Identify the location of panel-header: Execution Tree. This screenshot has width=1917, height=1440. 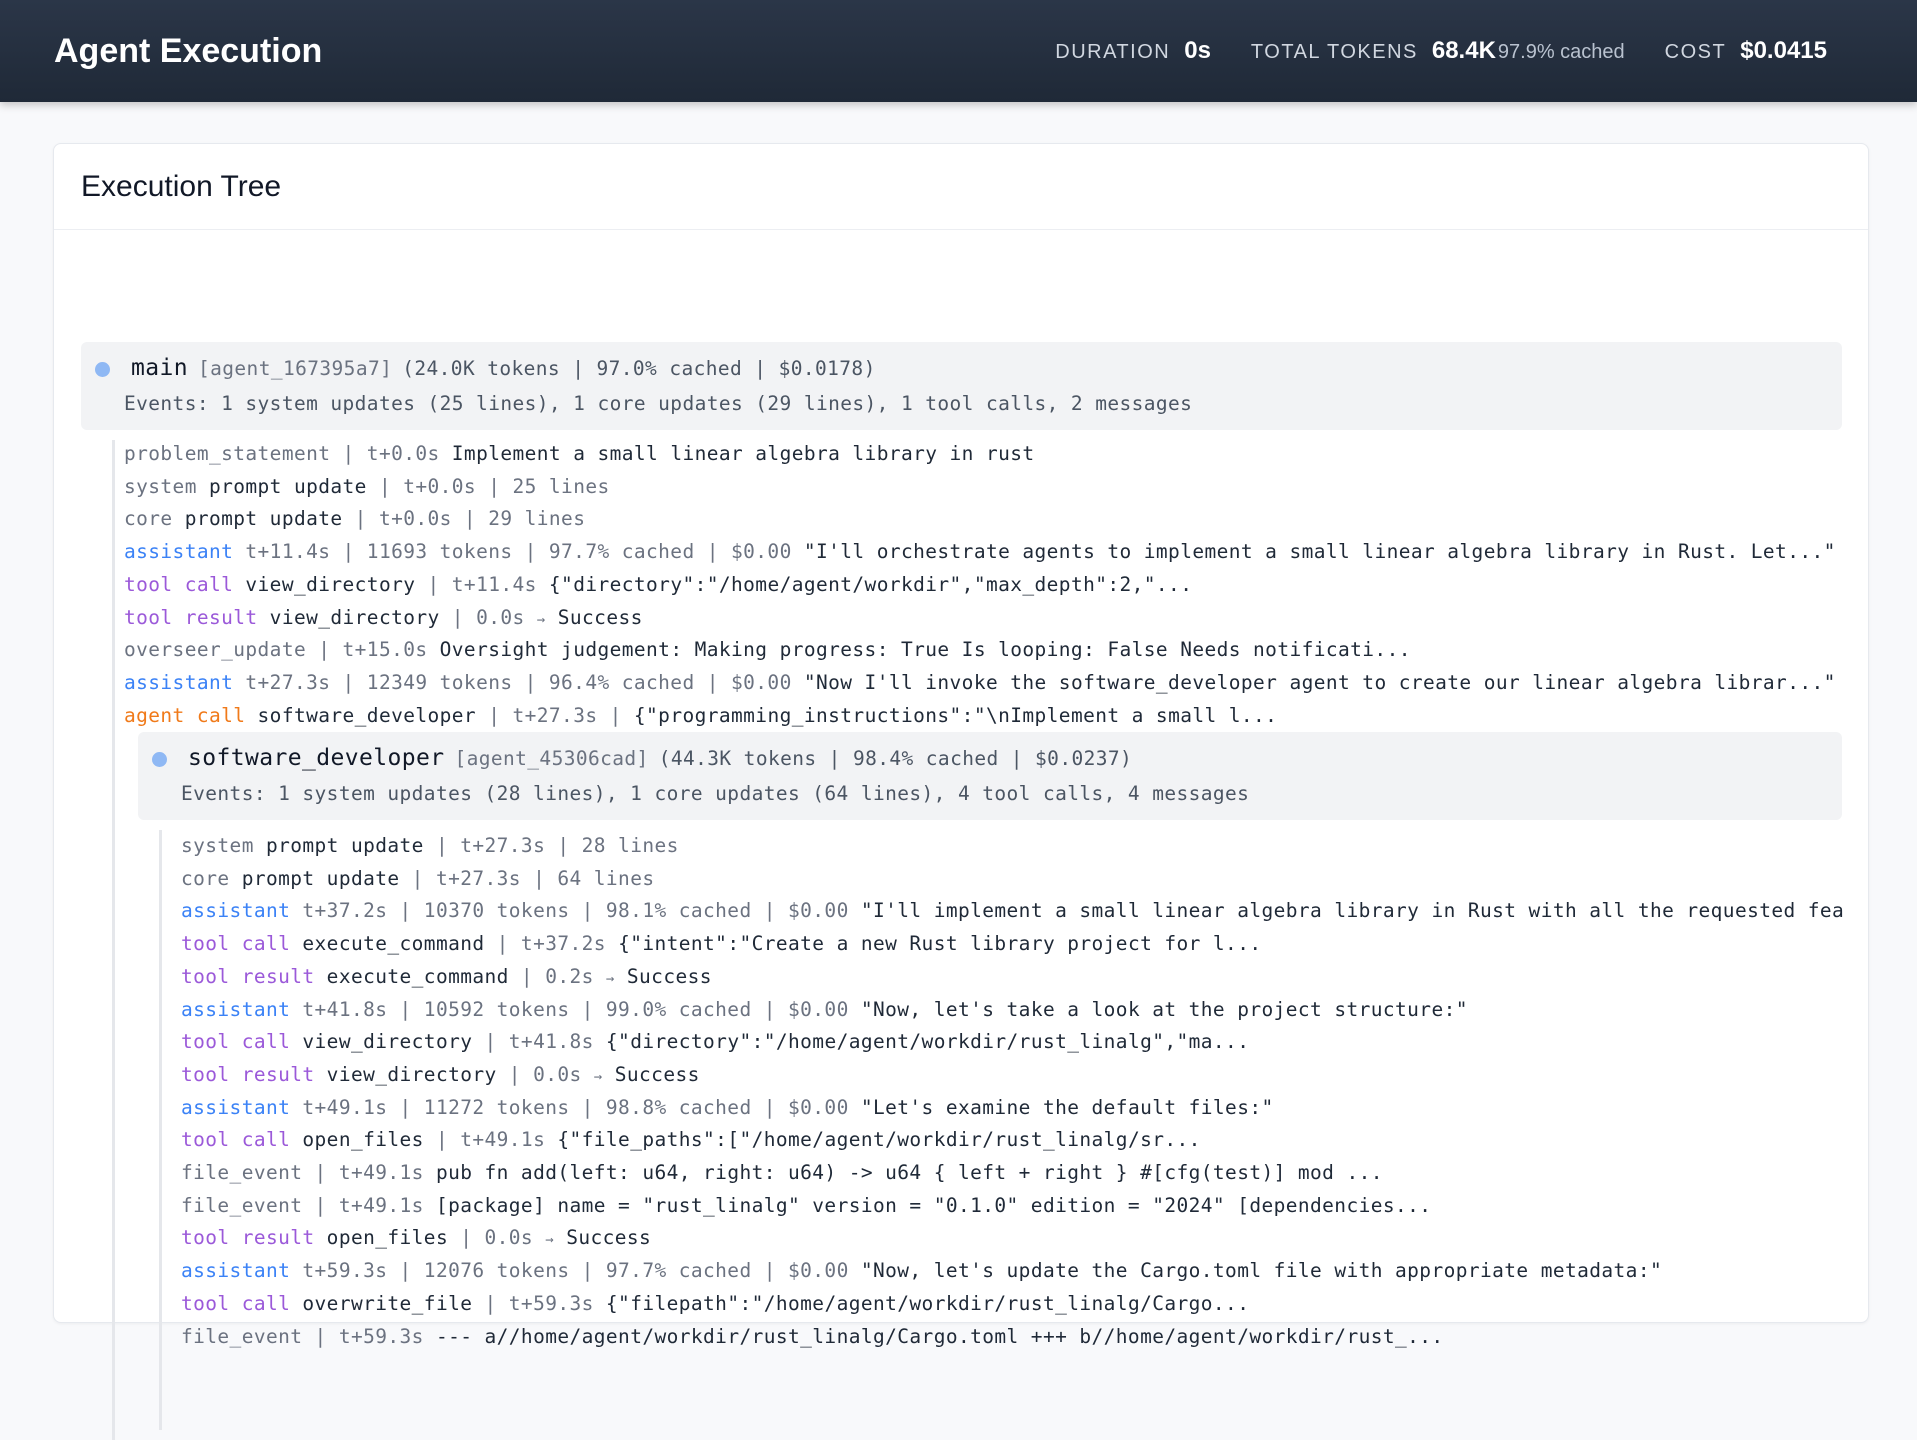
(961, 187).